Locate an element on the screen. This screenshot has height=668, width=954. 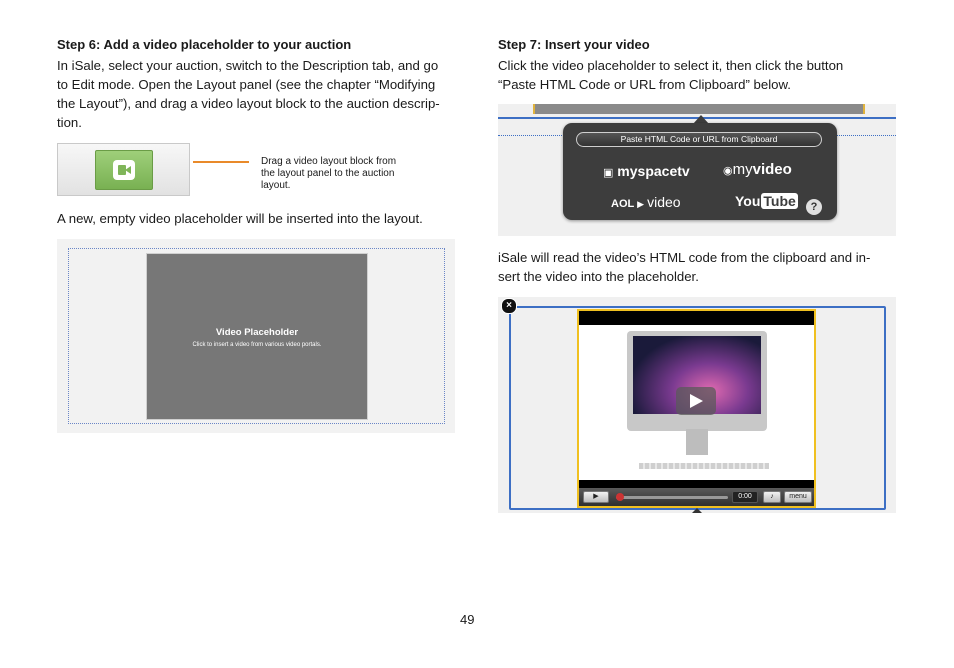
play-icon is located at coordinates (696, 401).